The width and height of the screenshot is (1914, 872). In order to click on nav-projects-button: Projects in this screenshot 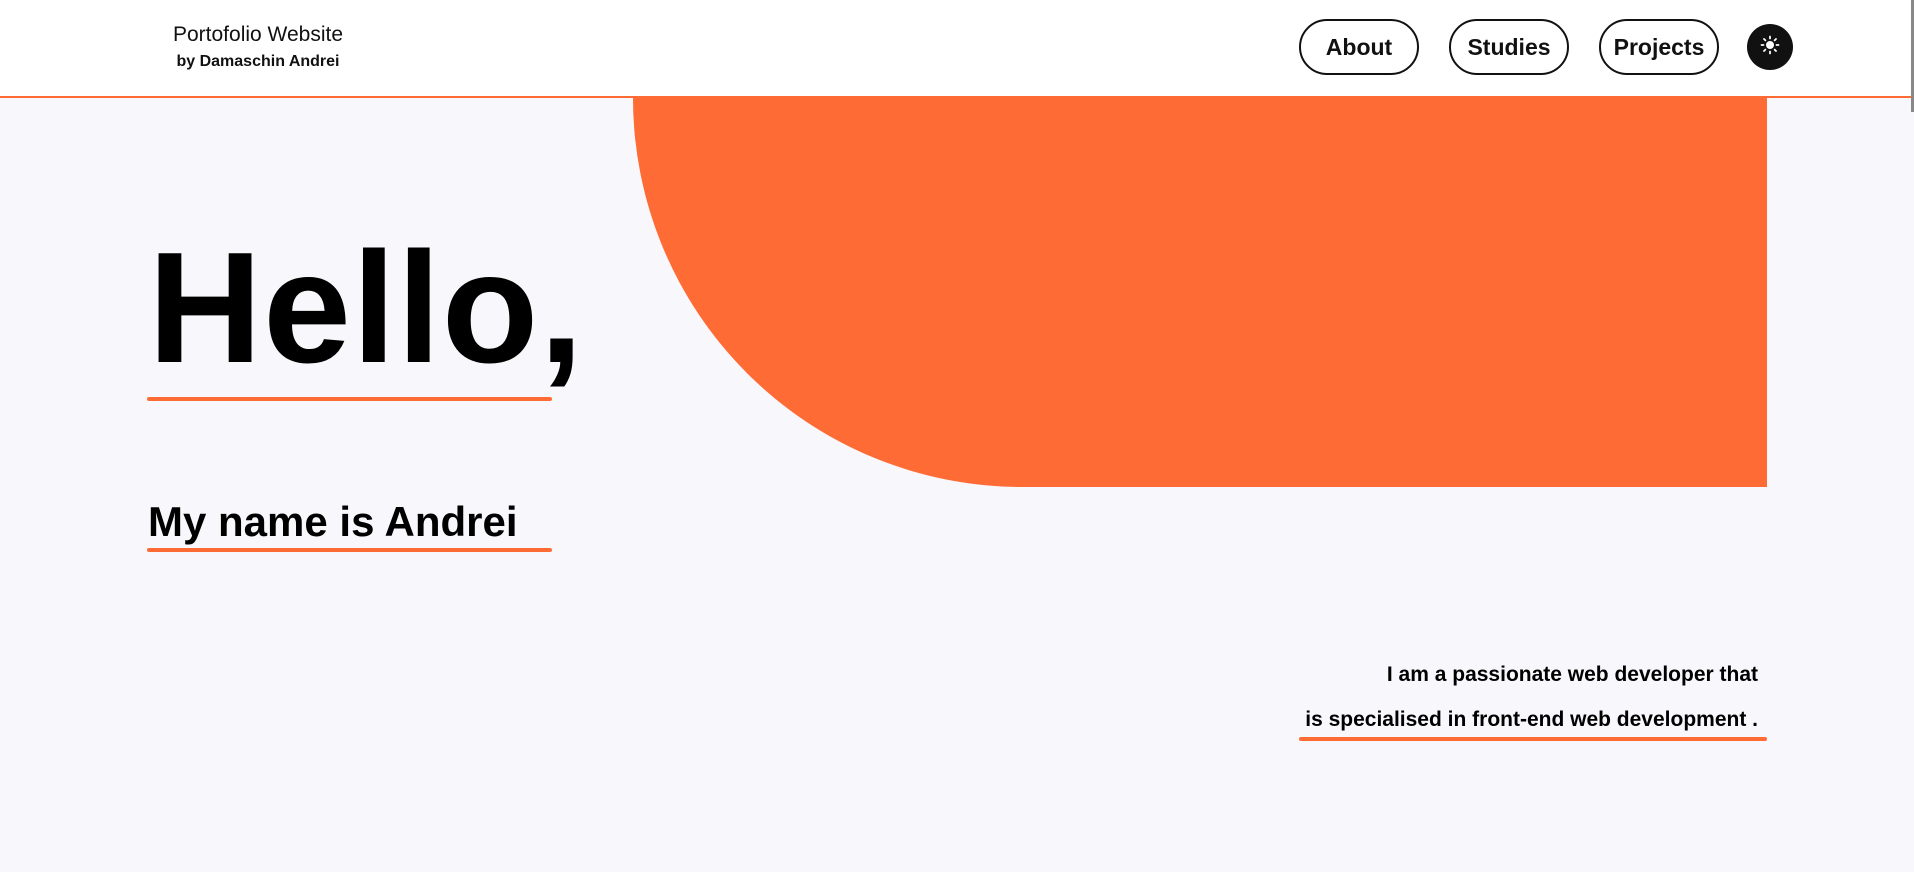, I will do `click(1659, 47)`.